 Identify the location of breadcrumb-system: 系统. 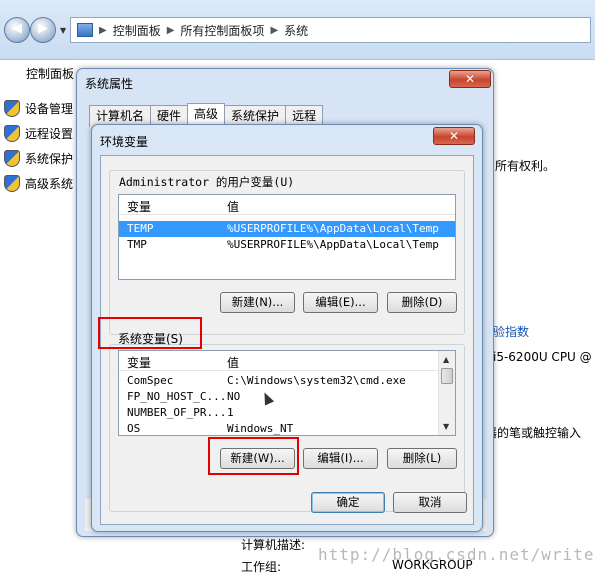
(296, 30).